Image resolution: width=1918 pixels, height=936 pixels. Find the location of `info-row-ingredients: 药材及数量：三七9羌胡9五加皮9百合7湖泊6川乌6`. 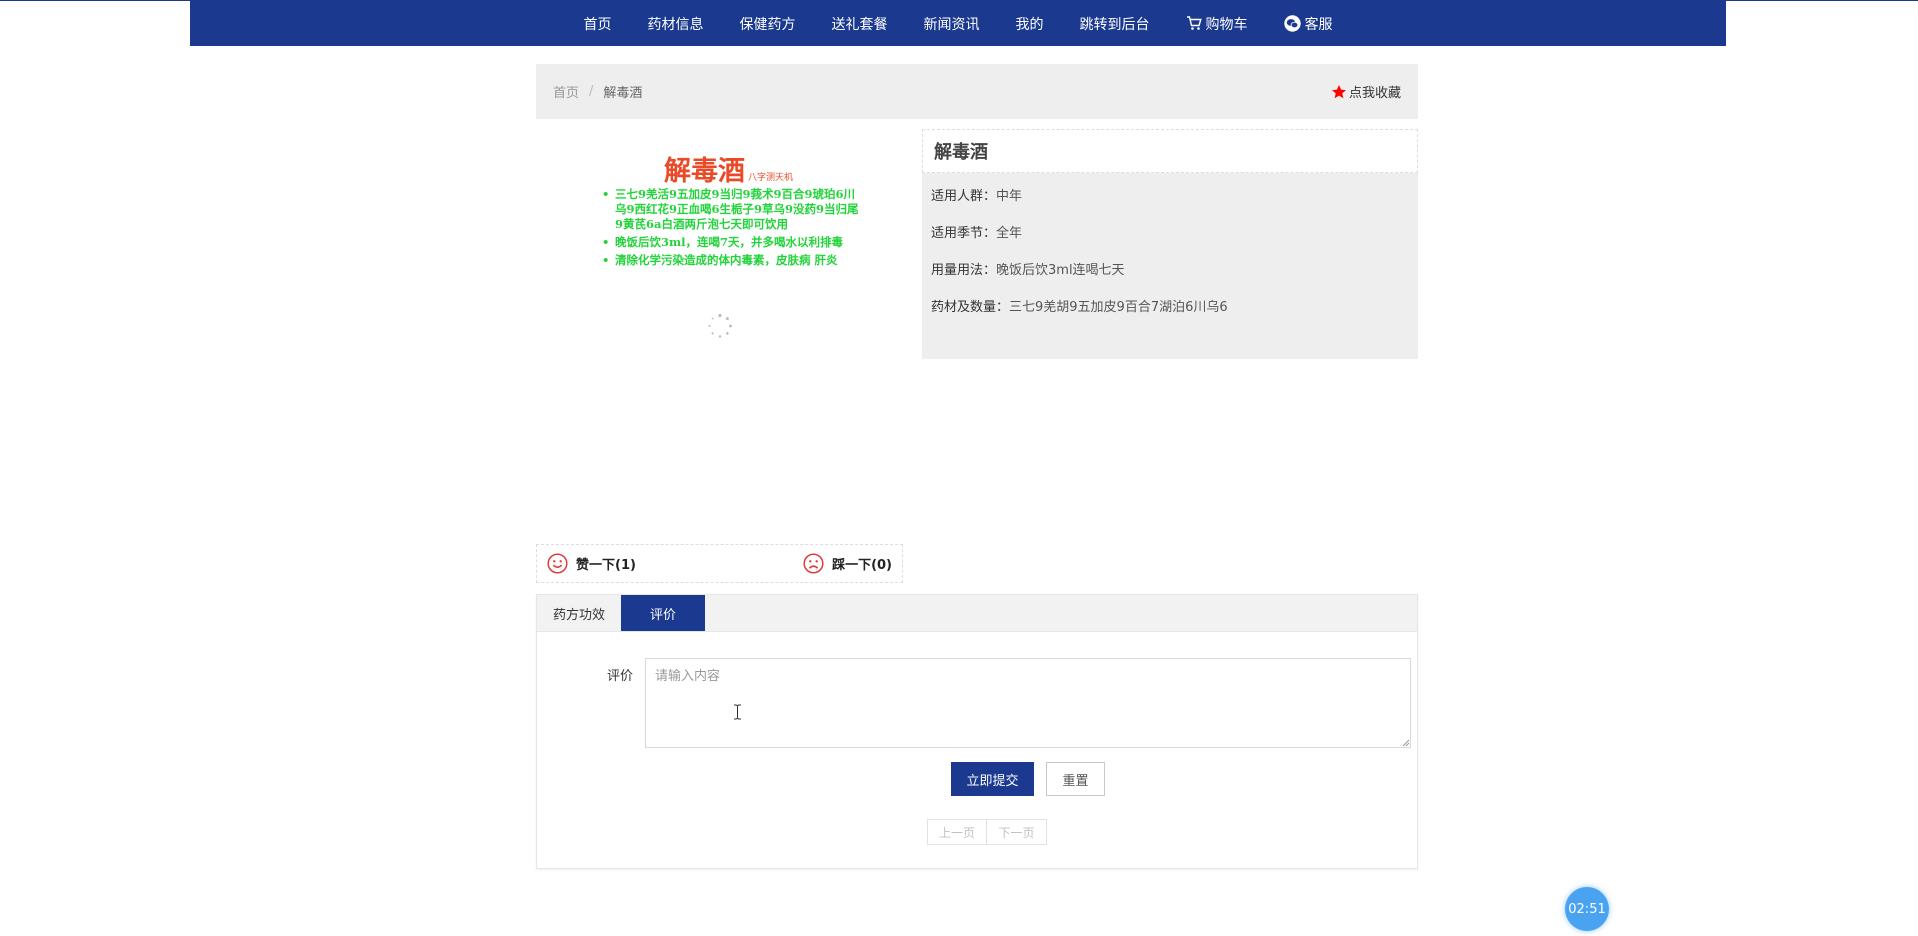

info-row-ingredients: 药材及数量：三七9羌胡9五加皮9百合7湖泊6川乌6 is located at coordinates (1079, 305).